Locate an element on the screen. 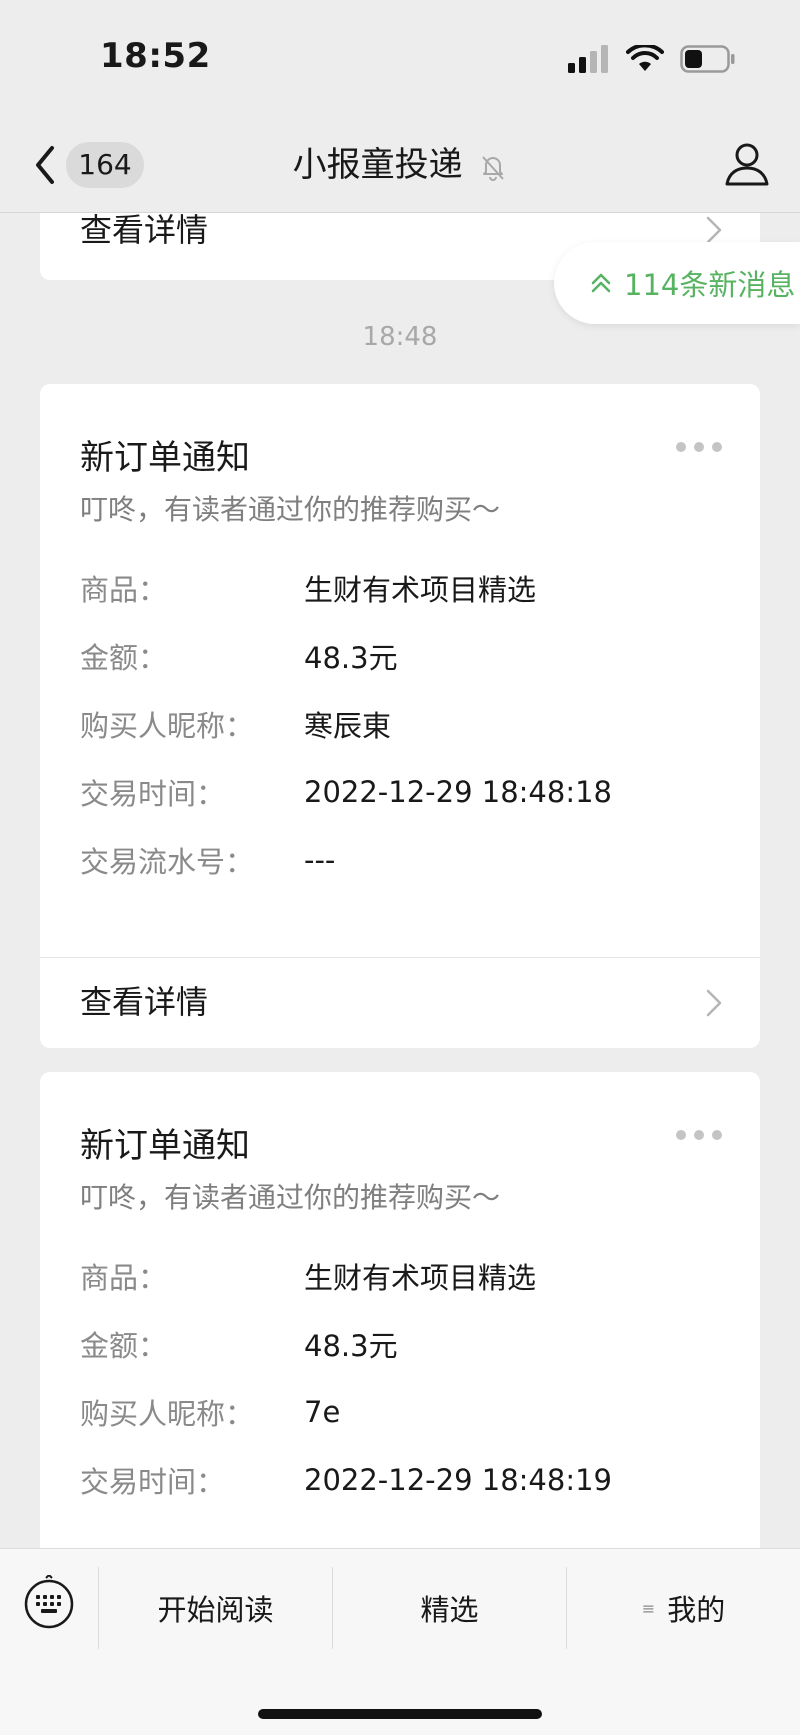 Image resolution: width=800 pixels, height=1735 pixels. status-time: 18:52 is located at coordinates (155, 56).